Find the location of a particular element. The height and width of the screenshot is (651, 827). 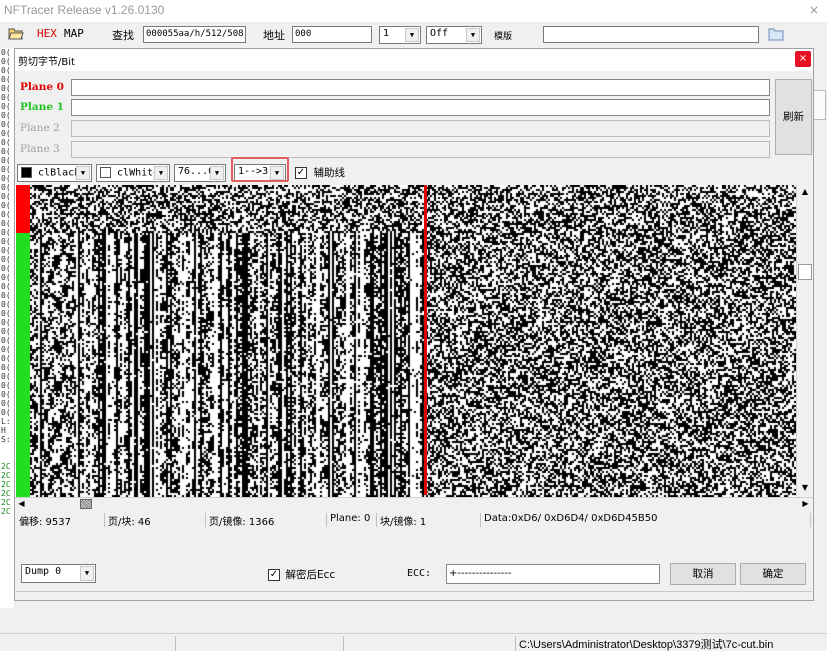

dialog-titlebar: 剪切字节/Bit × is located at coordinates (414, 60).